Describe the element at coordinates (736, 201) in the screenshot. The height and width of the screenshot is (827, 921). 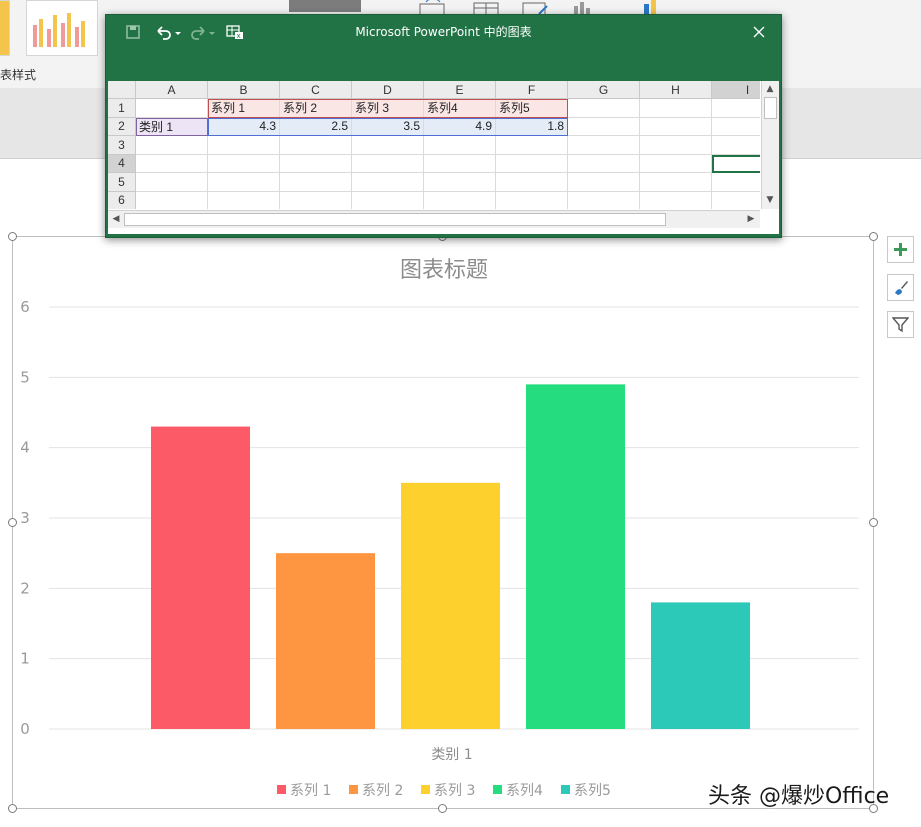
I see `cell-i6` at that location.